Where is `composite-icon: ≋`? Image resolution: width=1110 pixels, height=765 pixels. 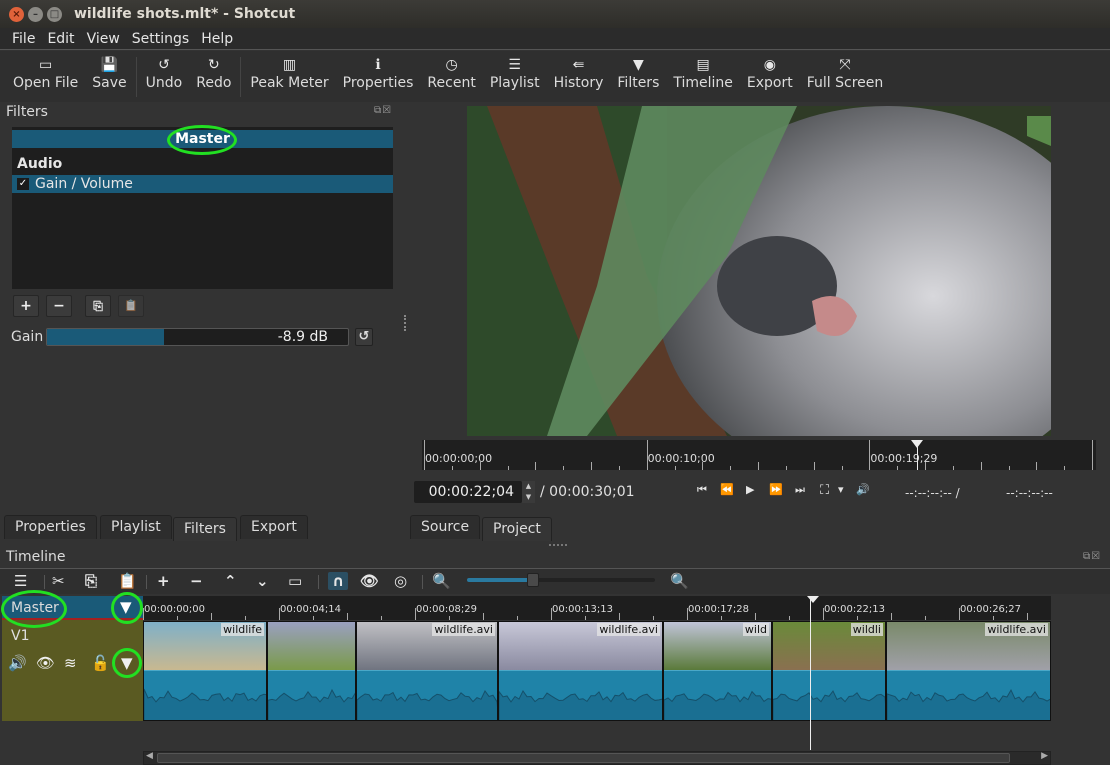
composite-icon: ≋ is located at coordinates (70, 663).